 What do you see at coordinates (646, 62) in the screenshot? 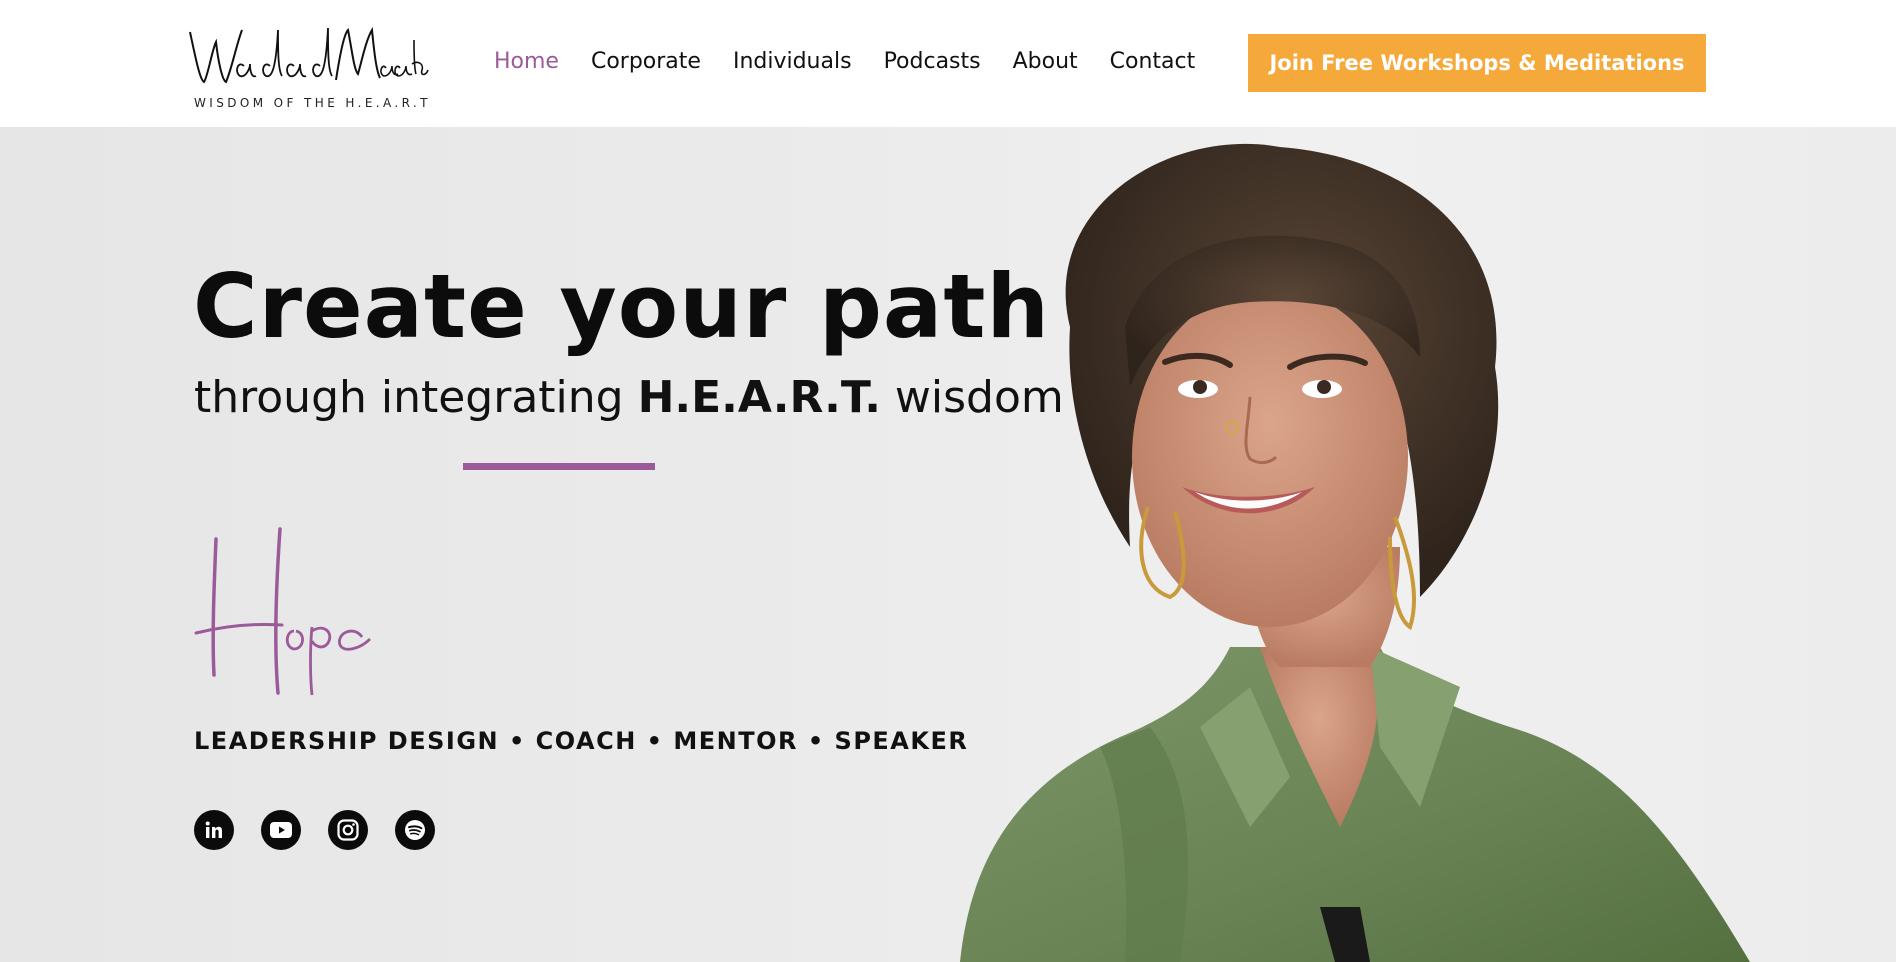
I see `nav-corporate: Corporate` at bounding box center [646, 62].